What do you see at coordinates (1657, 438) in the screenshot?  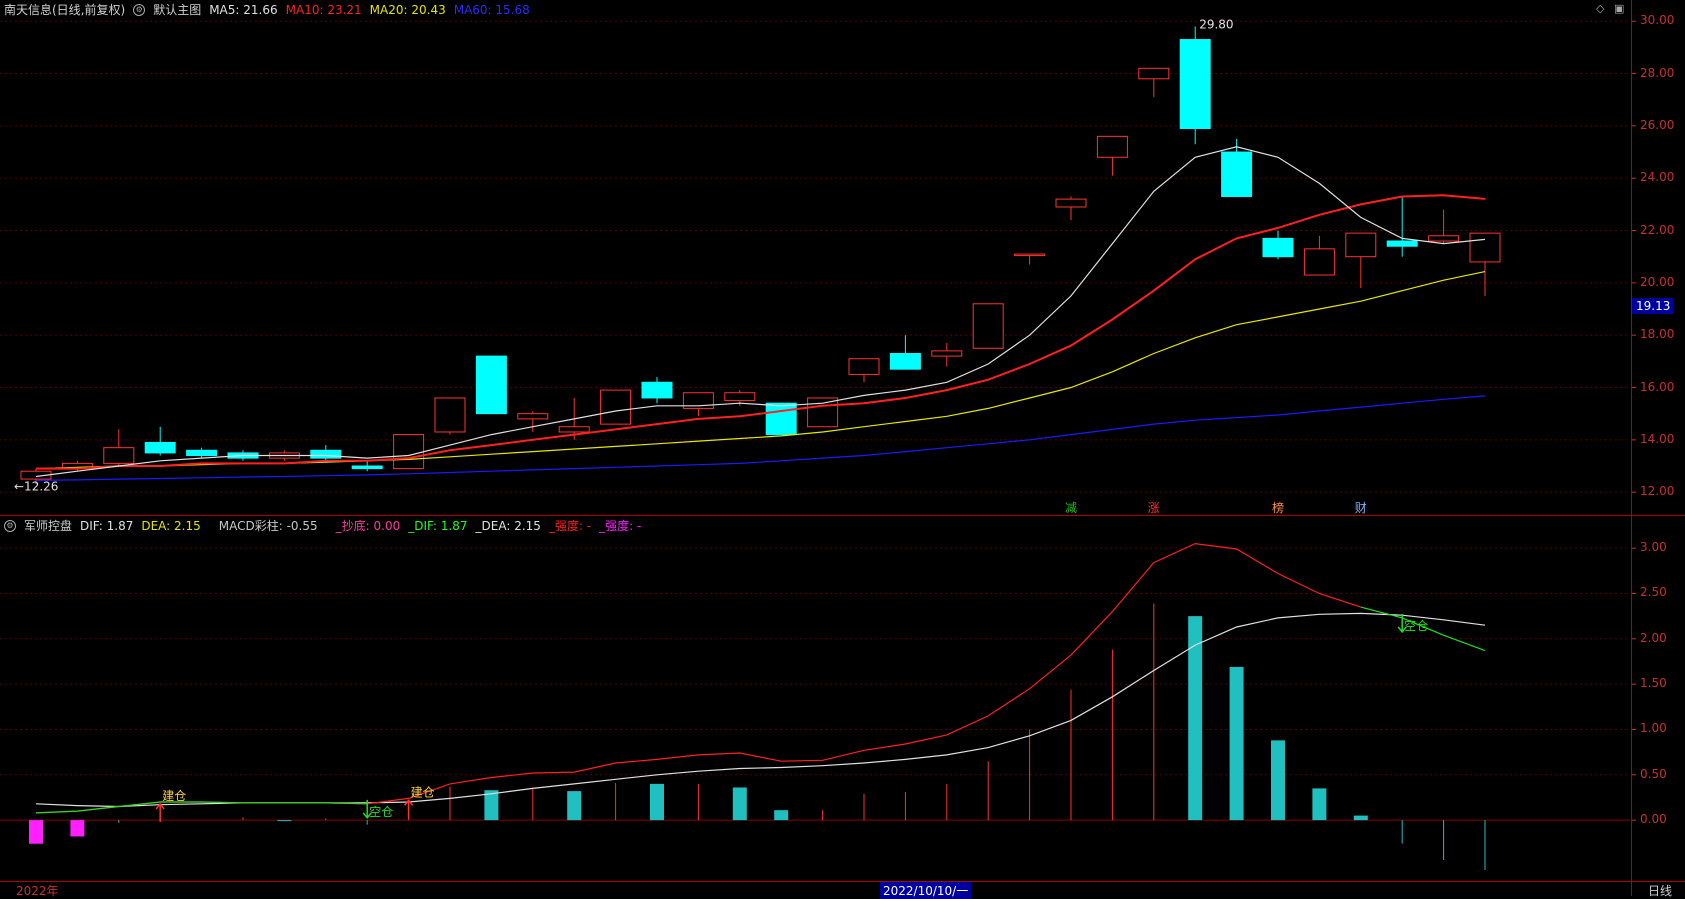 I see `y-tick-label: 14.00` at bounding box center [1657, 438].